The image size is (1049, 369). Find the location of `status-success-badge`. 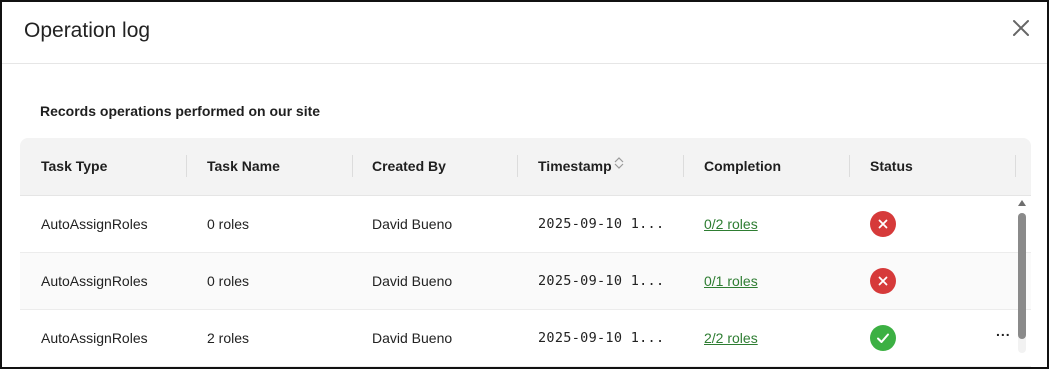

status-success-badge is located at coordinates (883, 338).